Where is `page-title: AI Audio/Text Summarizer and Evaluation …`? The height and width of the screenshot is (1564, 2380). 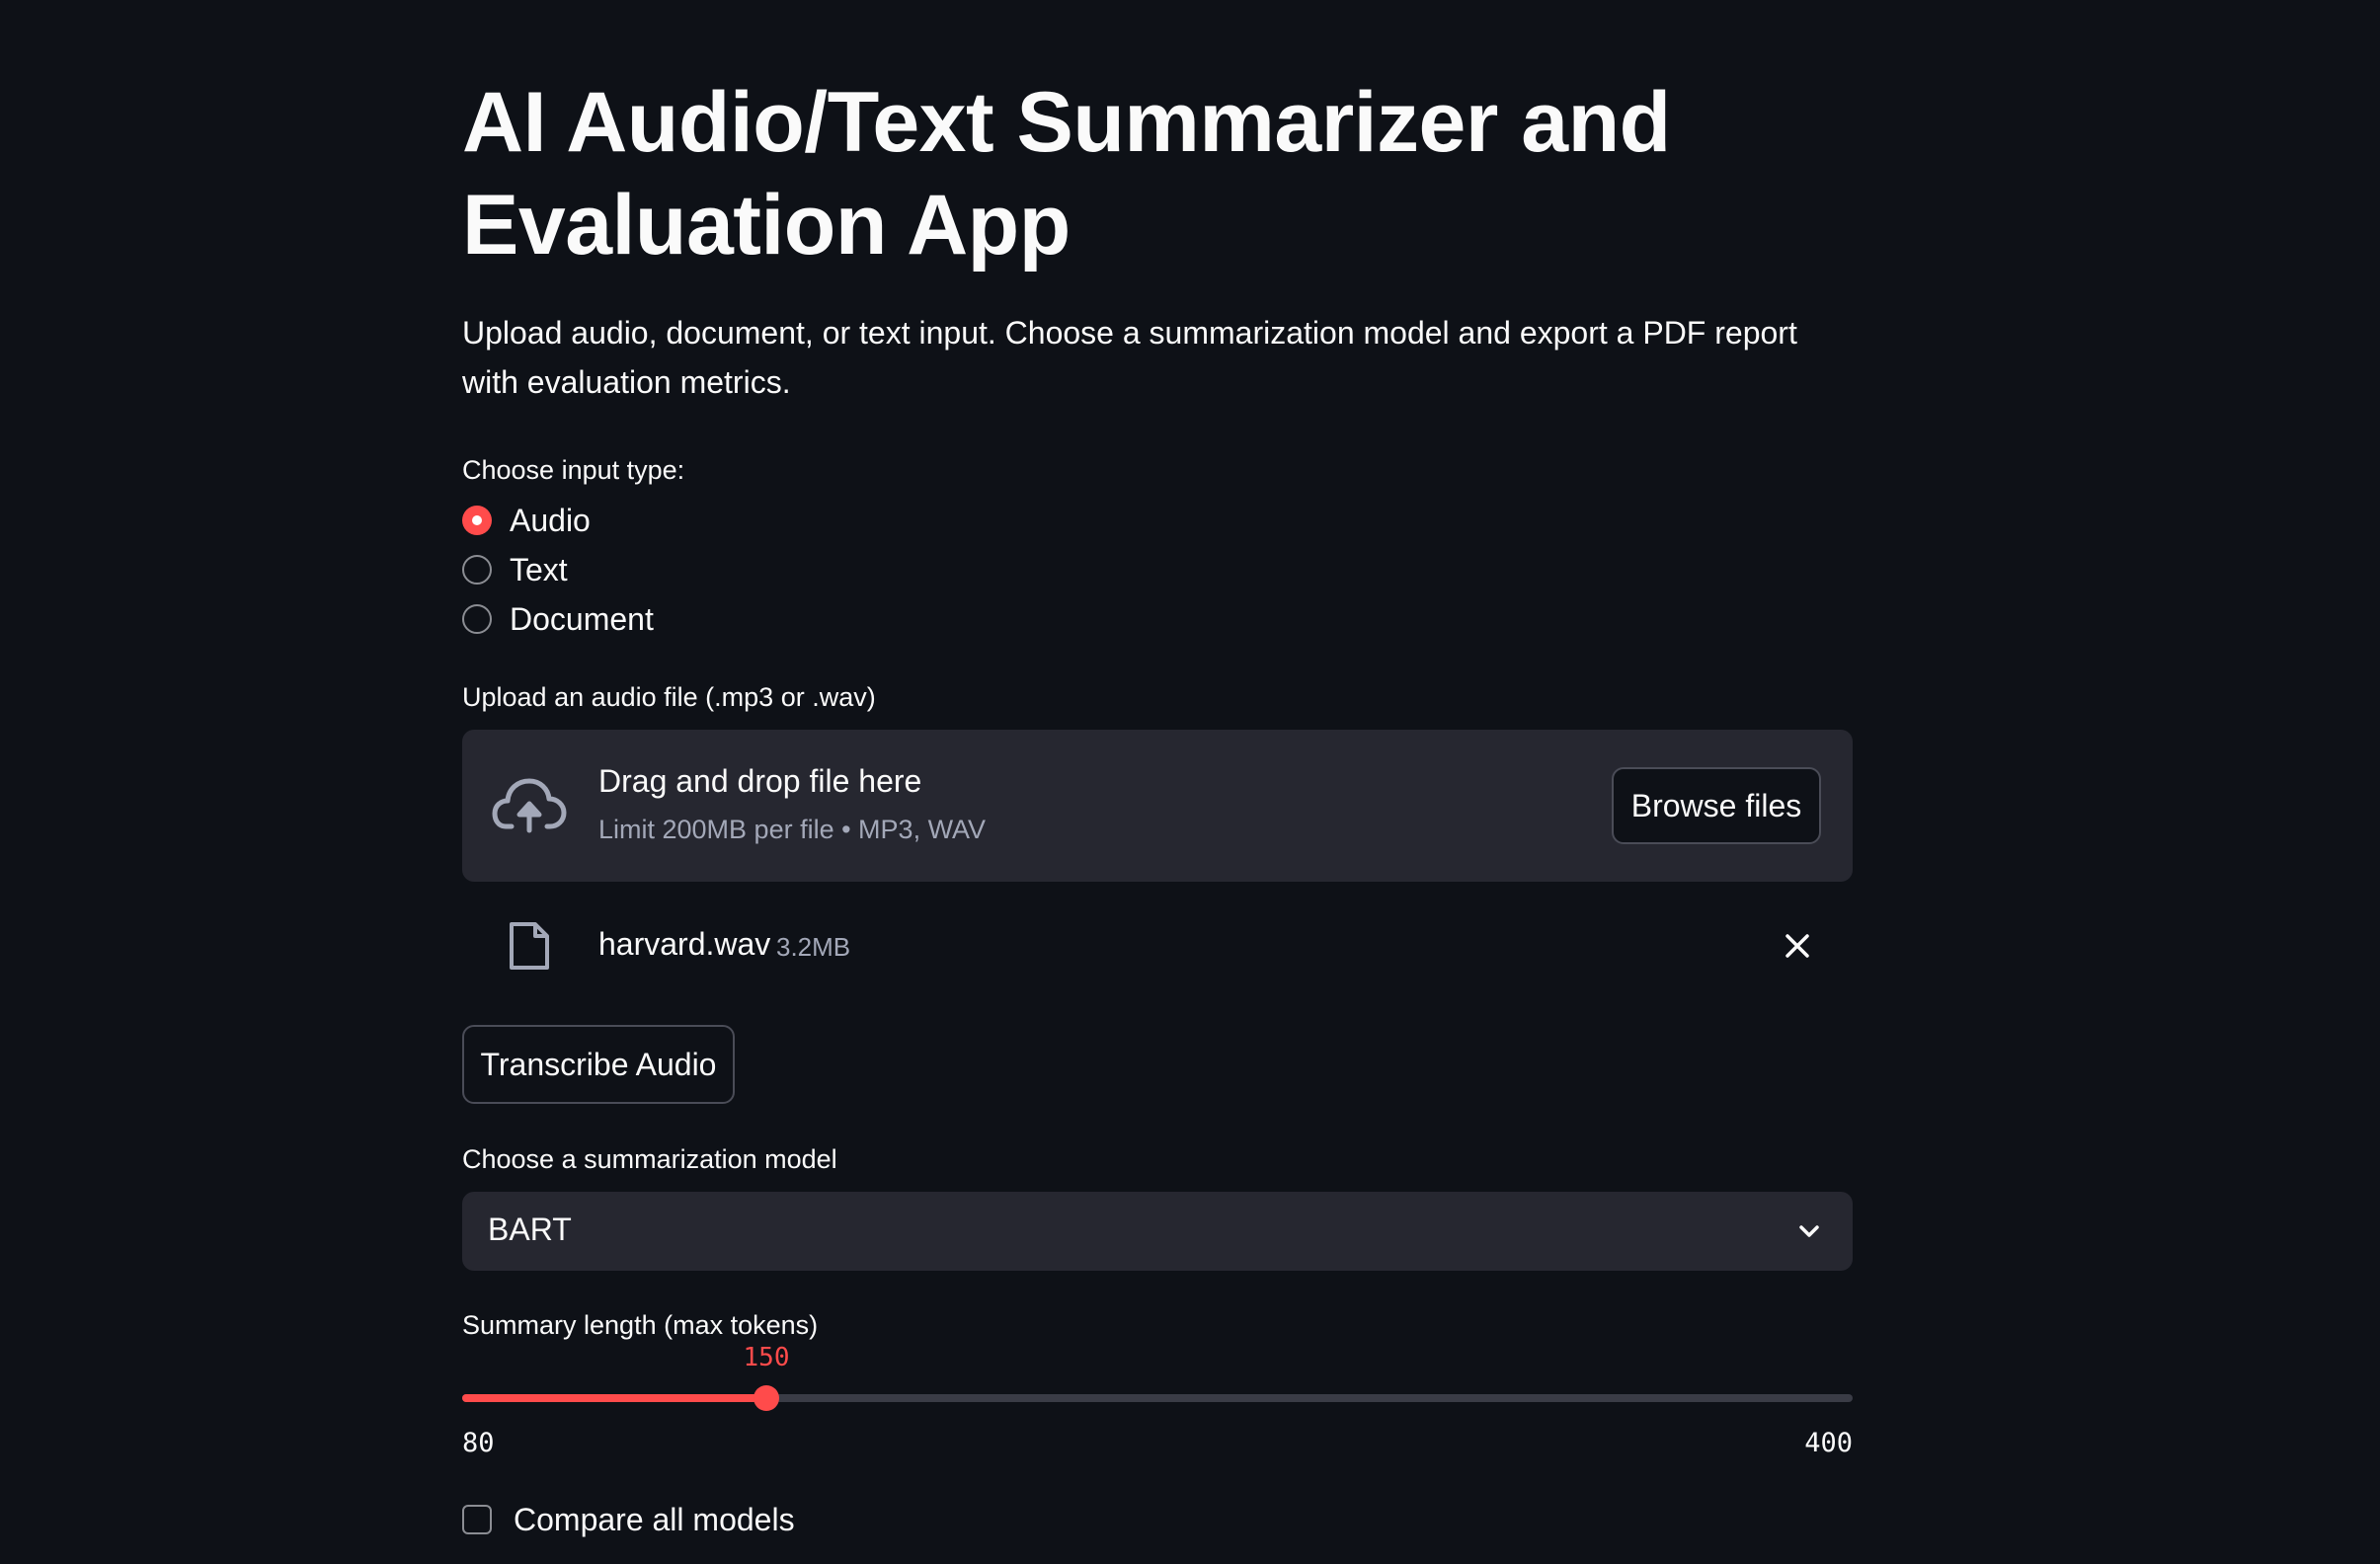 page-title: AI Audio/Text Summarizer and Evaluation … is located at coordinates (1066, 174).